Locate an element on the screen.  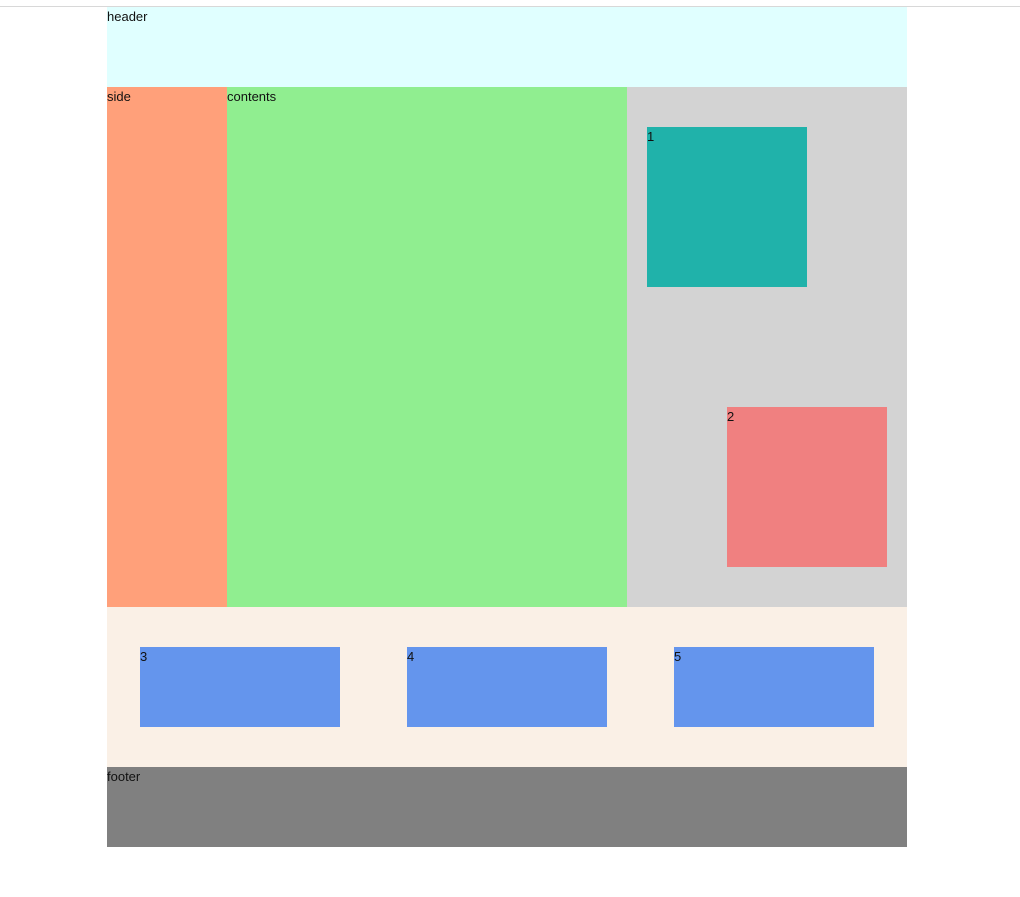
contents-label: contents is located at coordinates (252, 96).